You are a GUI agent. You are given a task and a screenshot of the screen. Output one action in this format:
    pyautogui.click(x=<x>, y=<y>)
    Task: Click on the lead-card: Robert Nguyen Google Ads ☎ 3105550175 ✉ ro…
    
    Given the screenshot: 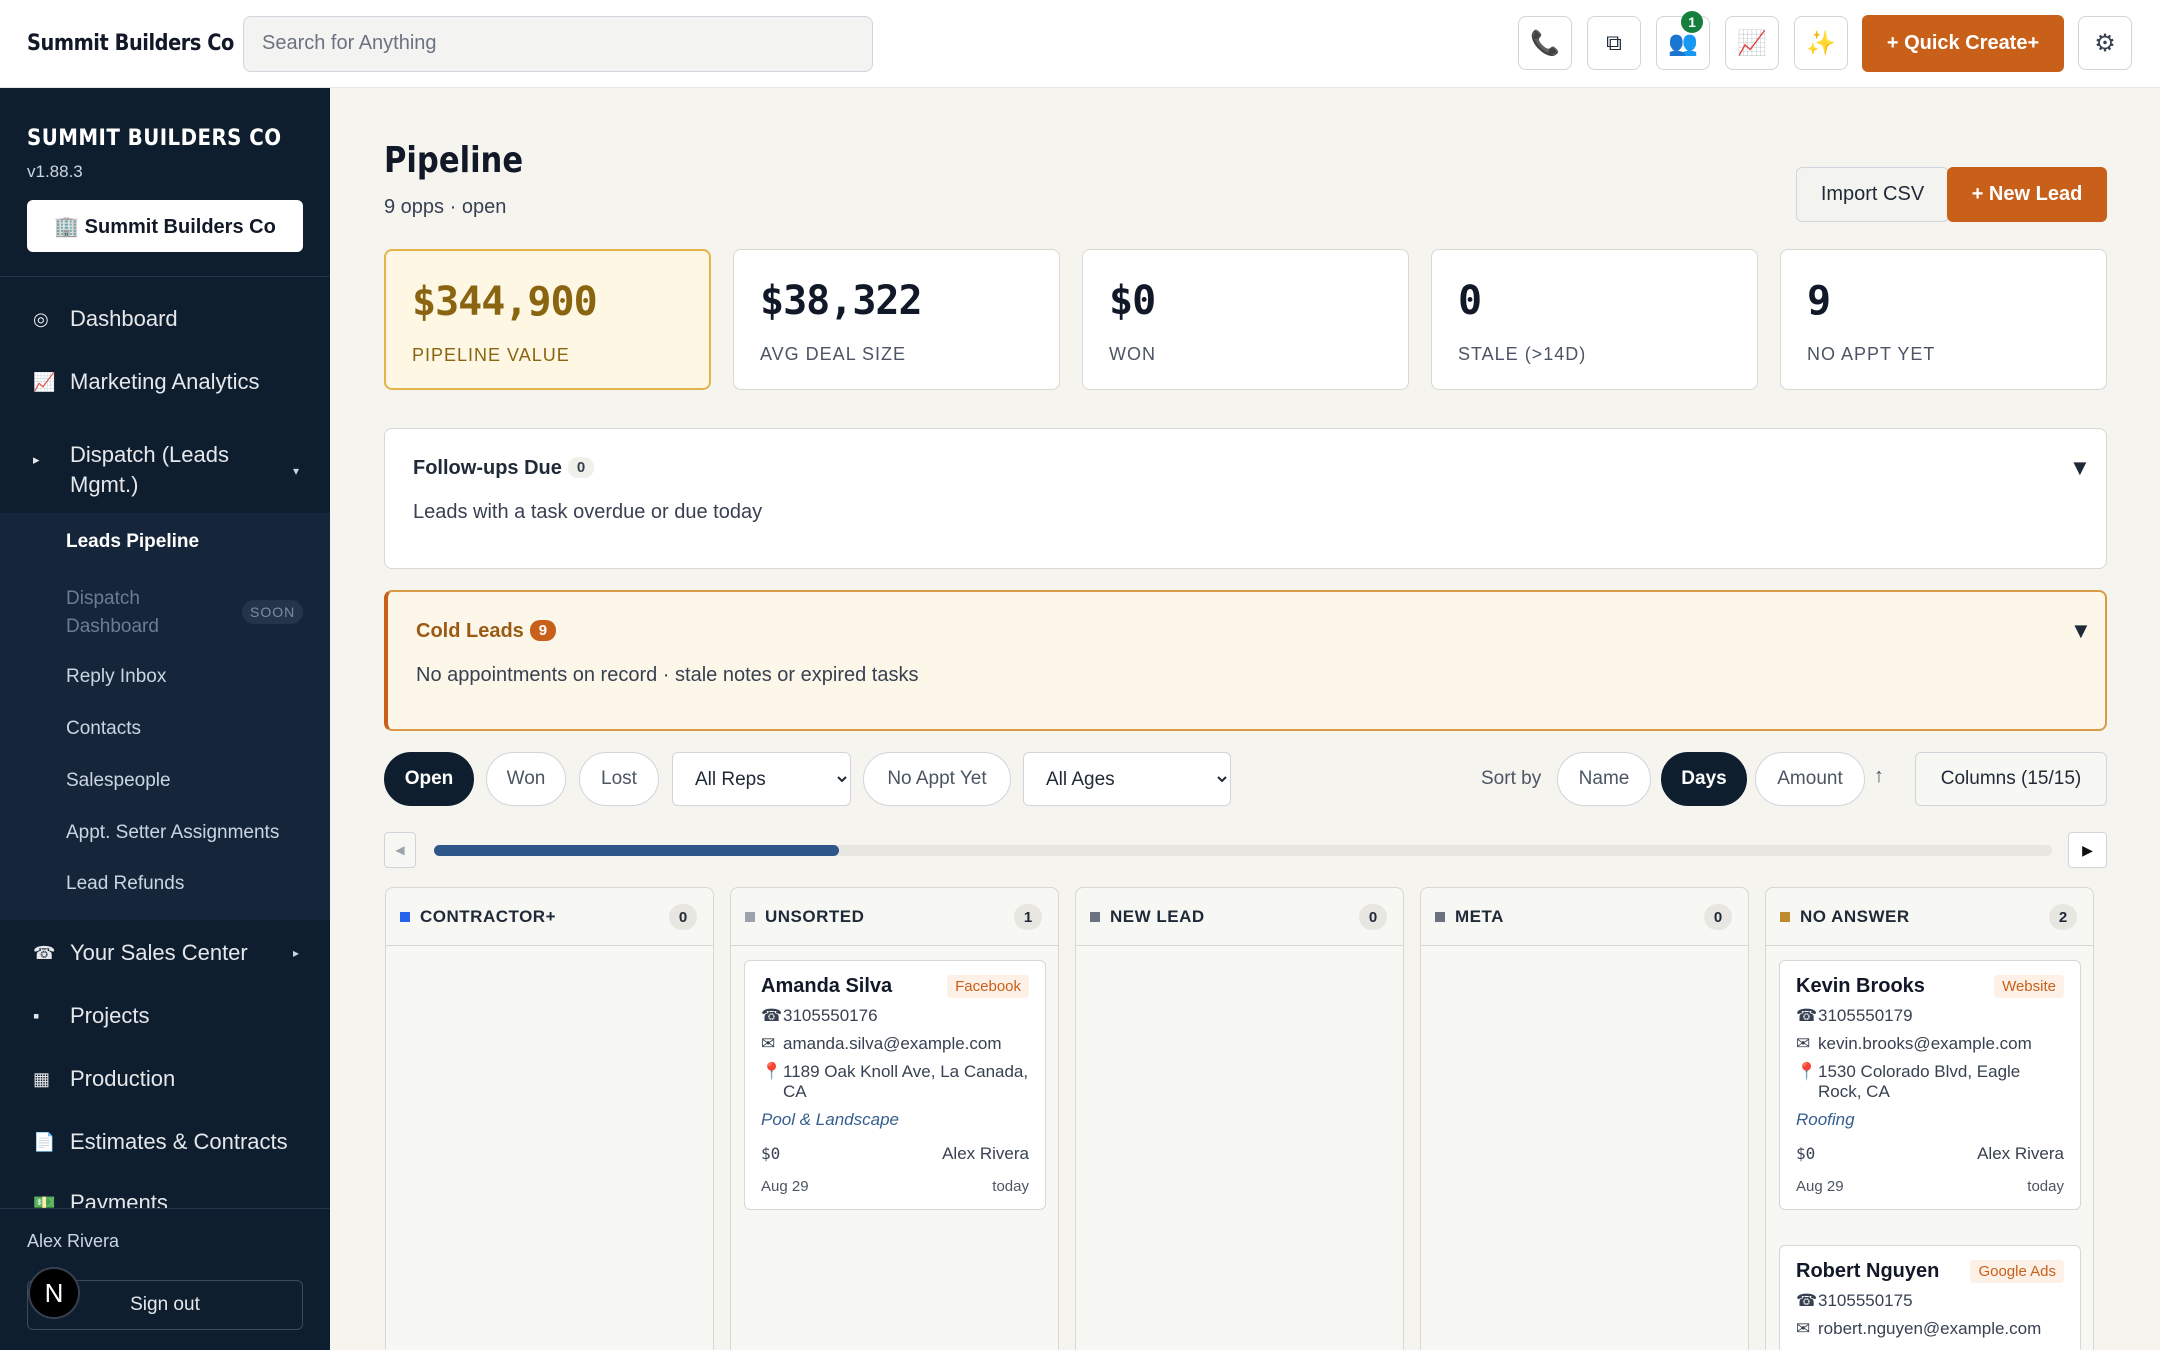 What is the action you would take?
    pyautogui.click(x=1930, y=1297)
    